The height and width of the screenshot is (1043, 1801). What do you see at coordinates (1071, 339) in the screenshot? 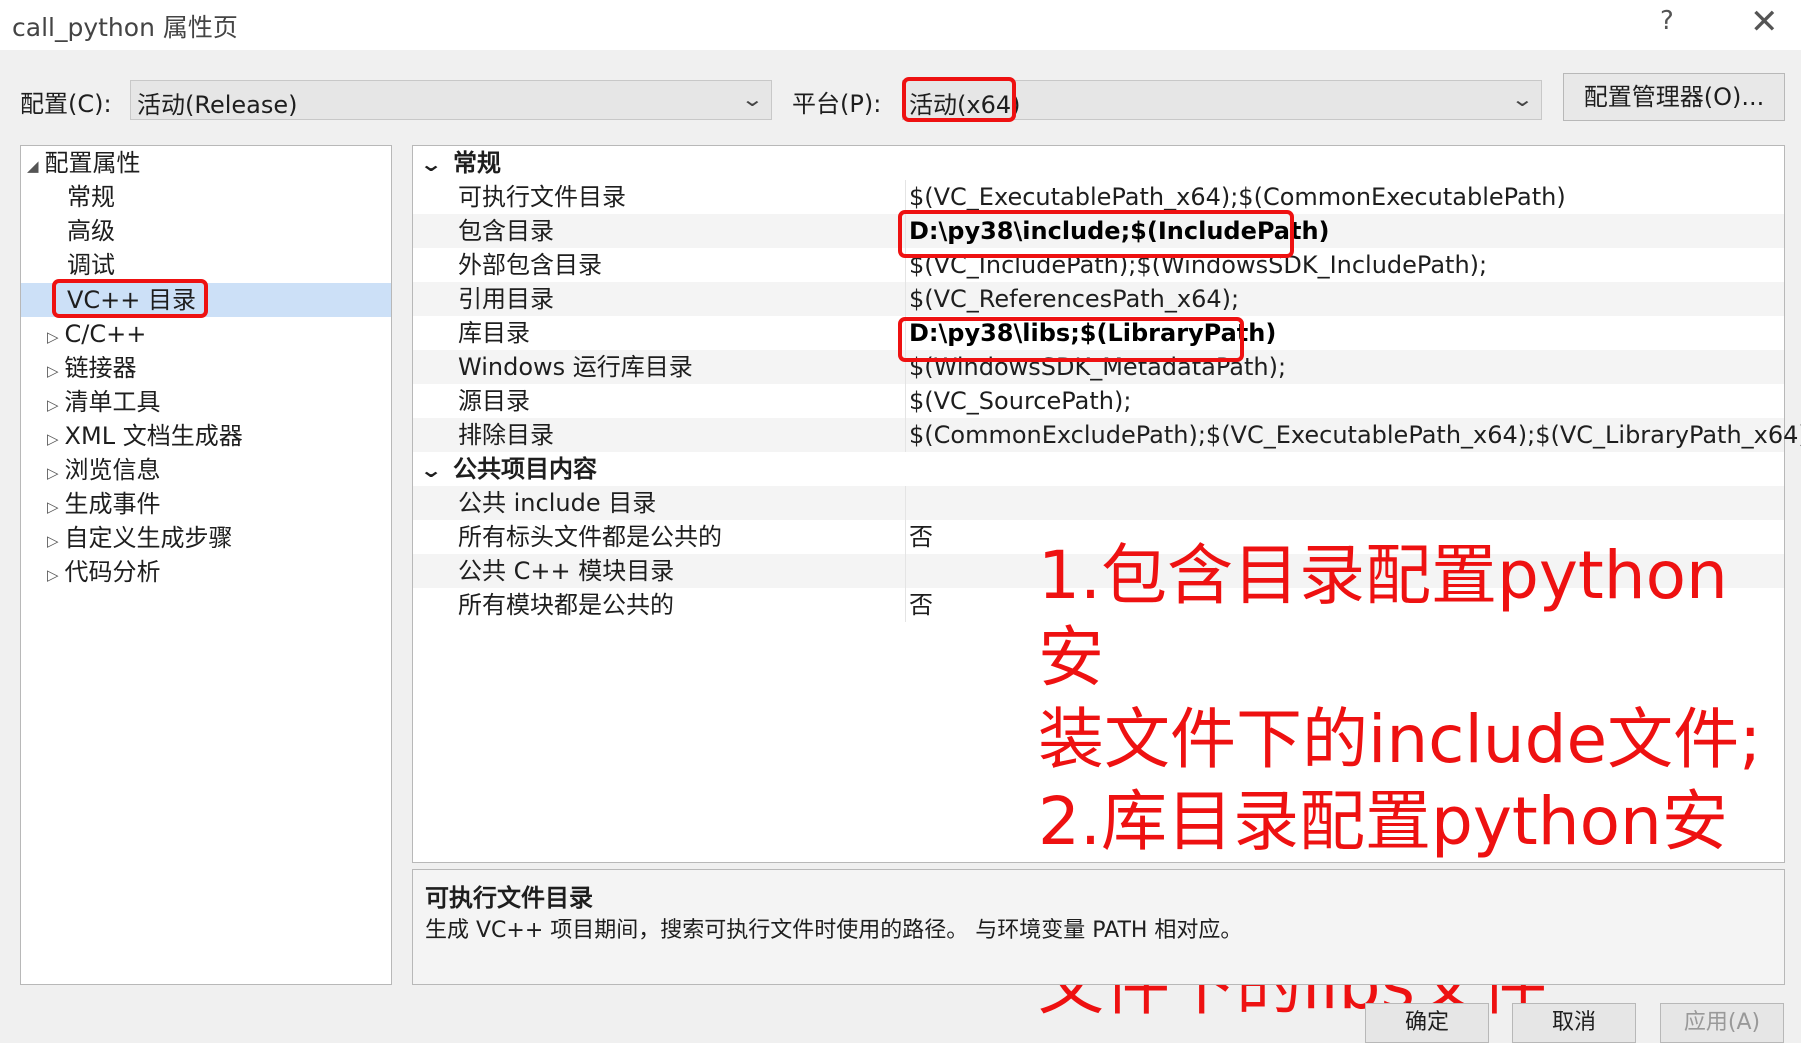
I see `highlight-box-library-dir` at bounding box center [1071, 339].